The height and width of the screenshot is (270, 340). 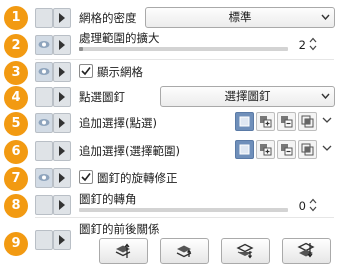 What do you see at coordinates (302, 206) in the screenshot?
I see `pin-angle-value: 0` at bounding box center [302, 206].